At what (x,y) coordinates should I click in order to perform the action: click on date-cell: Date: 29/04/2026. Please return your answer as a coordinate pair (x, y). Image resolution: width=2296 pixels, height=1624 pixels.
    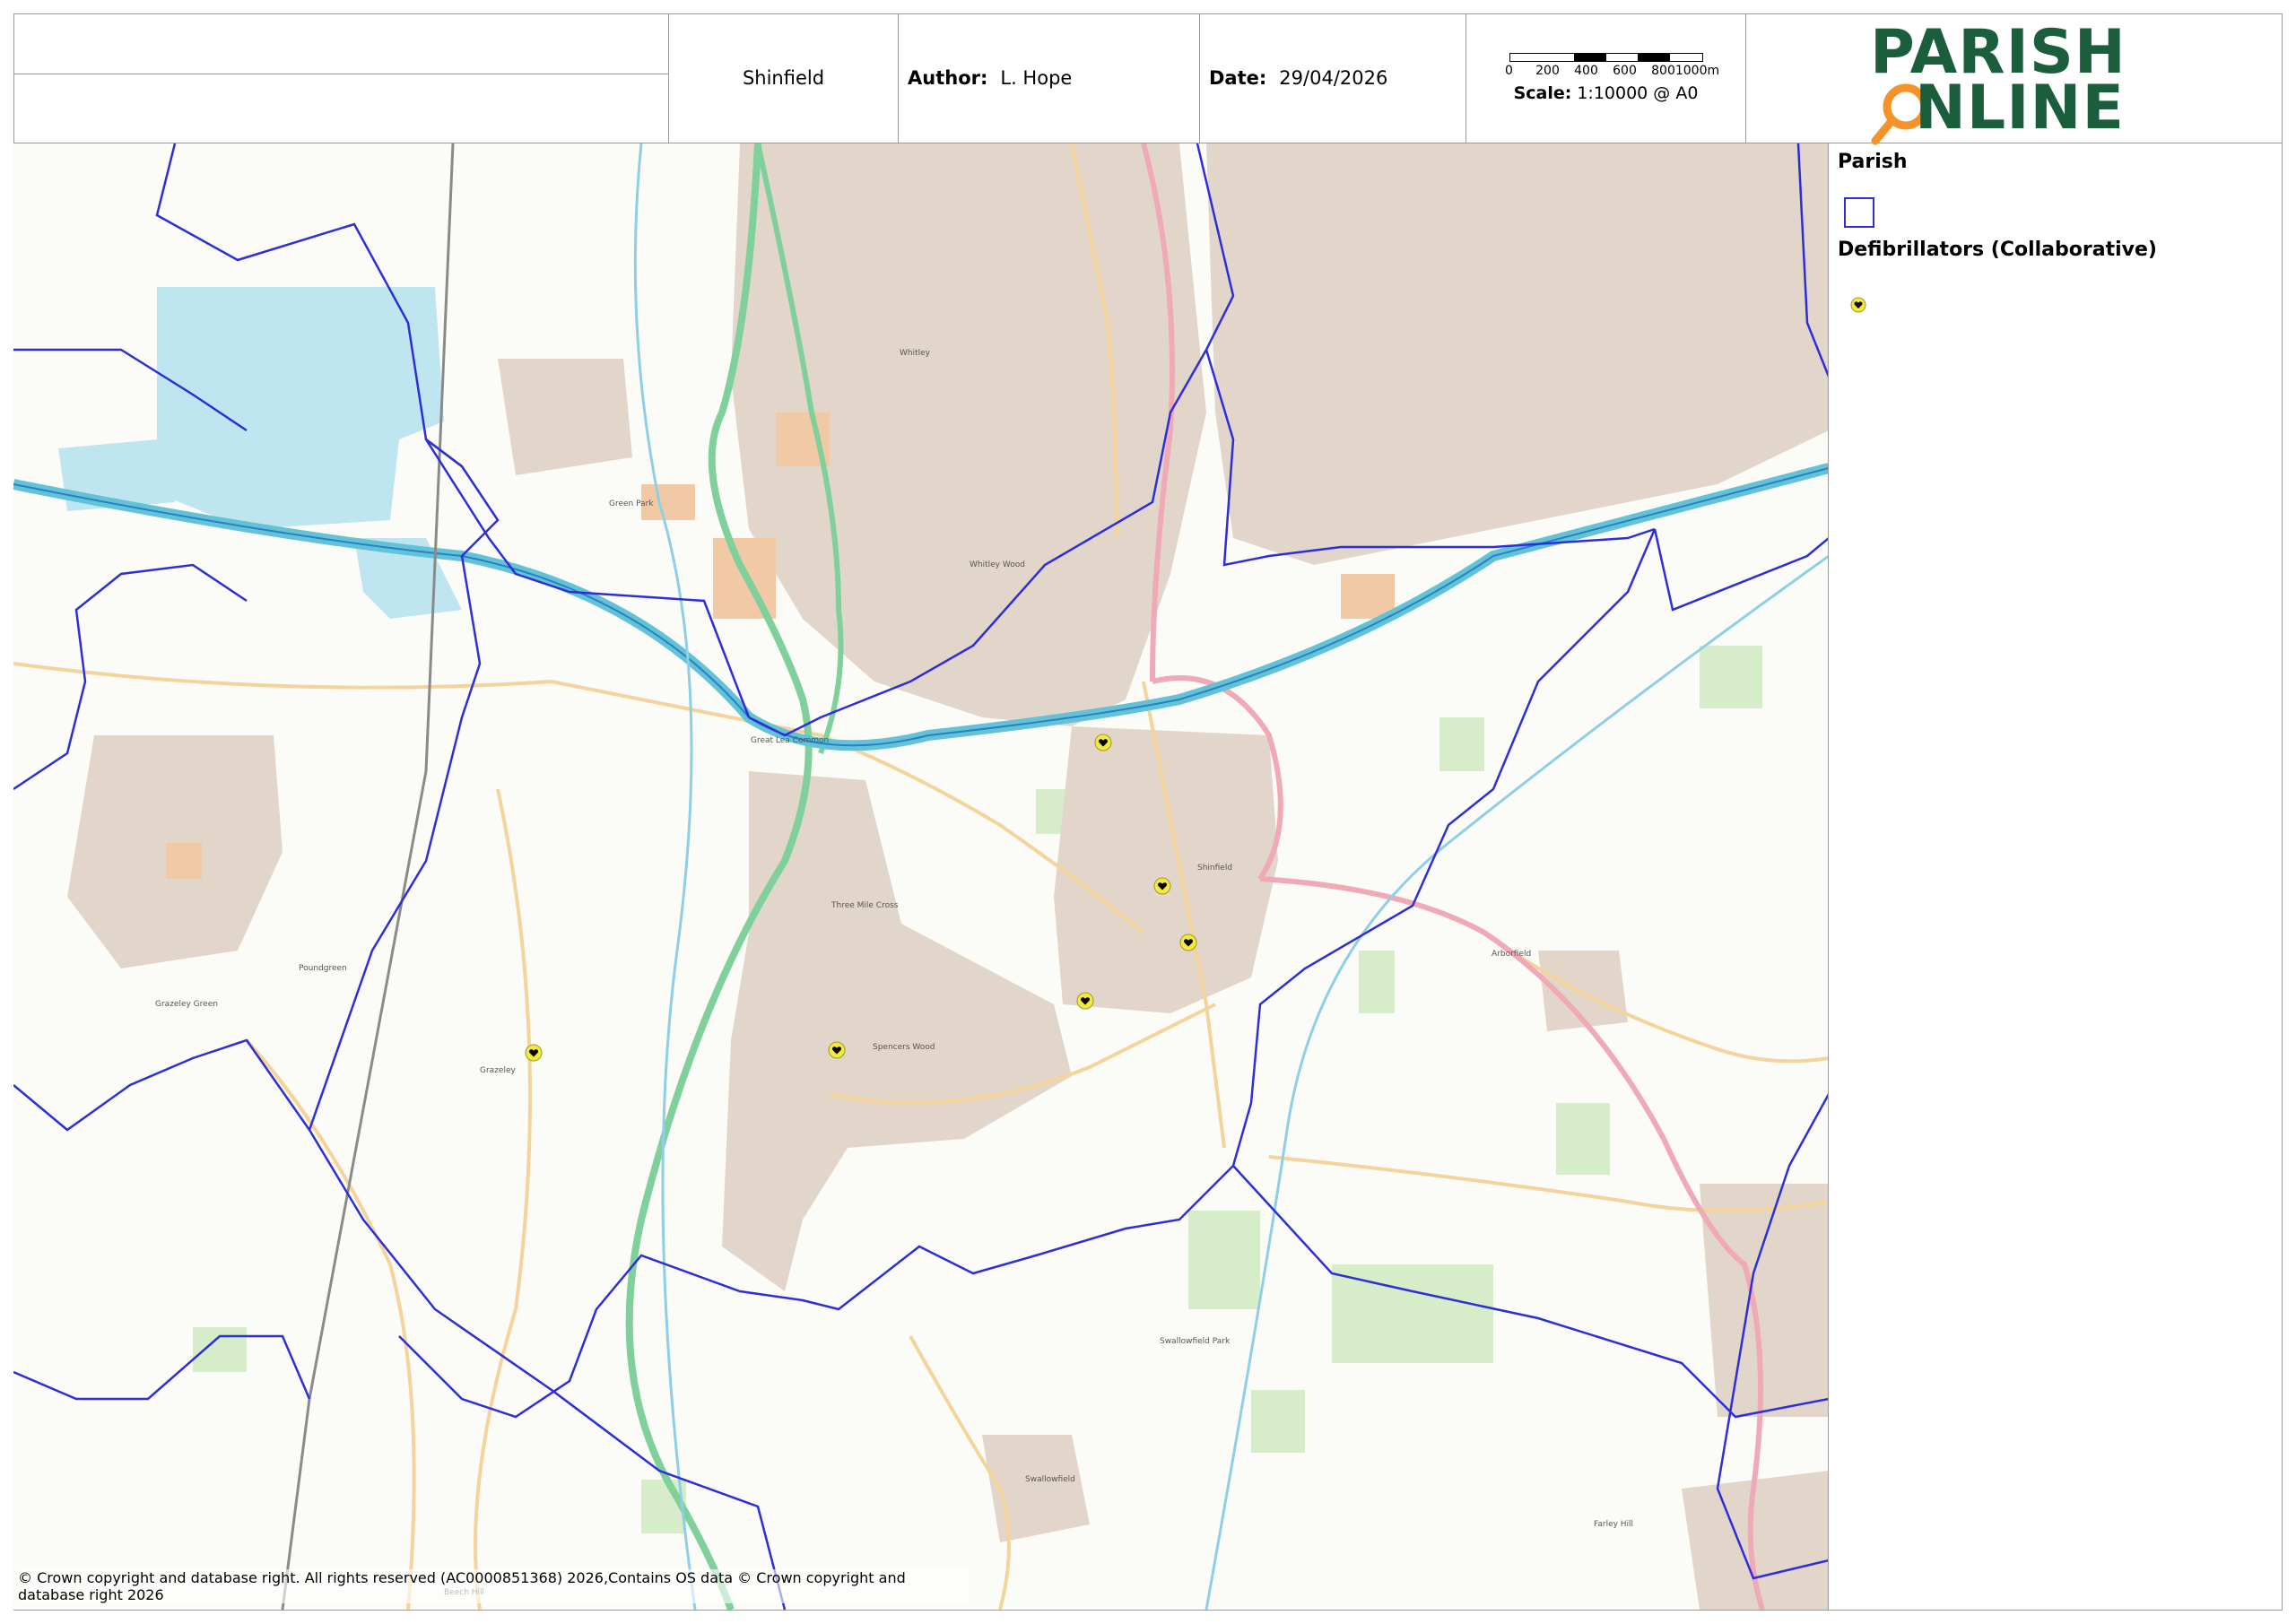
    Looking at the image, I should click on (1332, 78).